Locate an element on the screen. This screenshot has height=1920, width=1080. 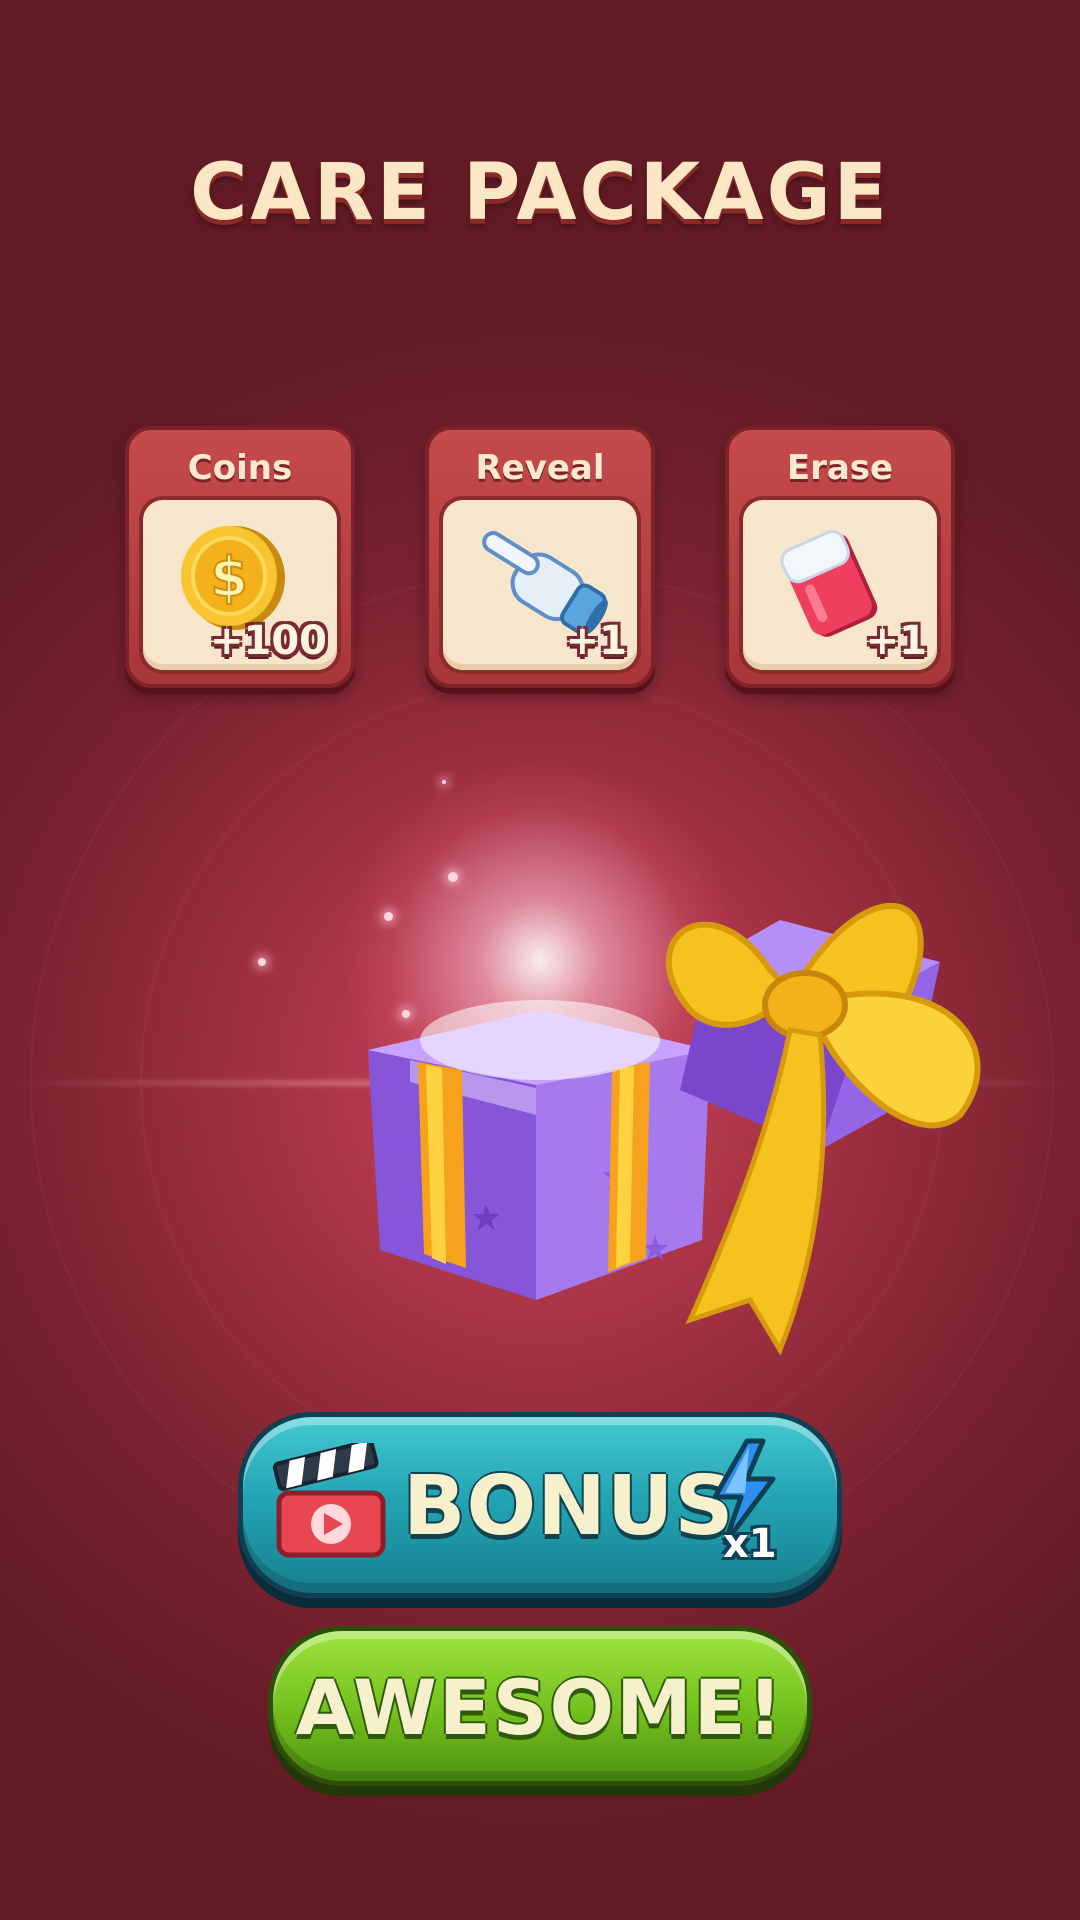
reward-label: Coins is located at coordinates (240, 468).